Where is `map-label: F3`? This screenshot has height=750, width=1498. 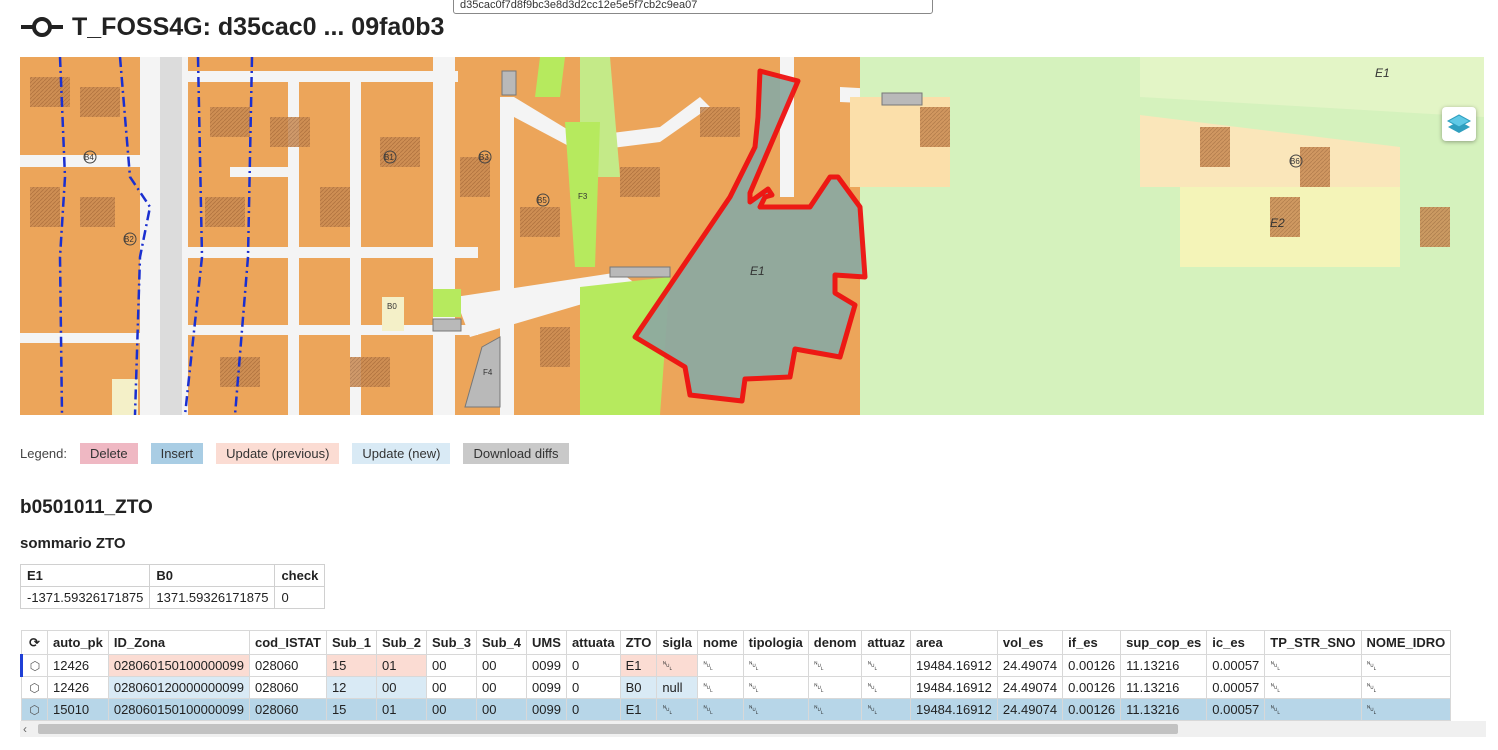
map-label: F3 is located at coordinates (583, 196).